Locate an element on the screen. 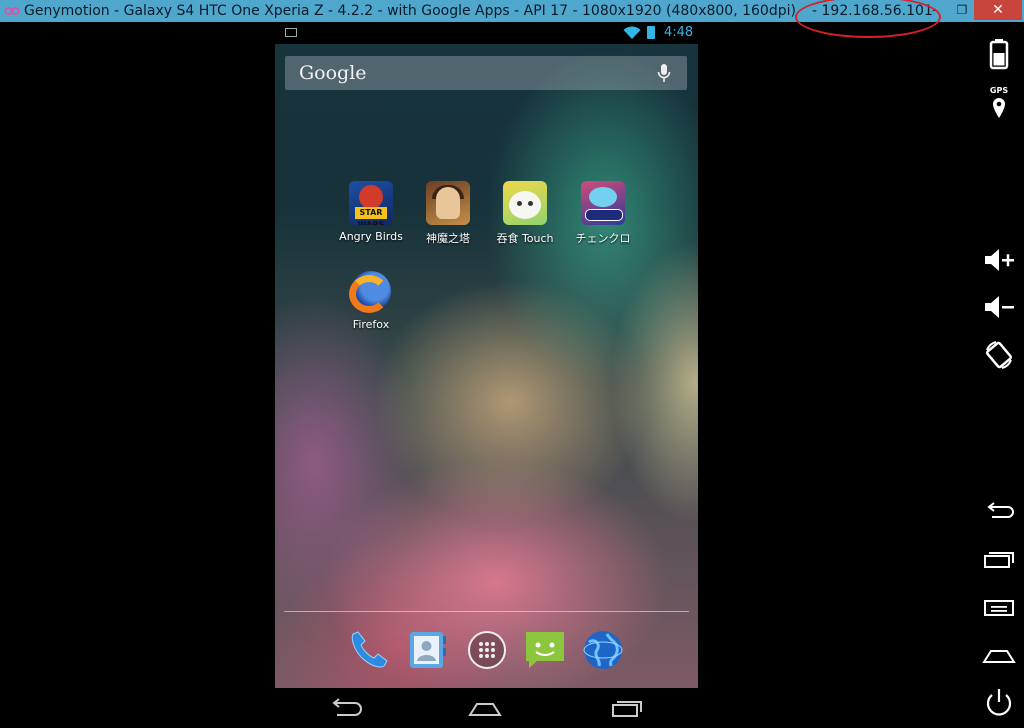  nav-recent-apps-icon is located at coordinates (627, 708).